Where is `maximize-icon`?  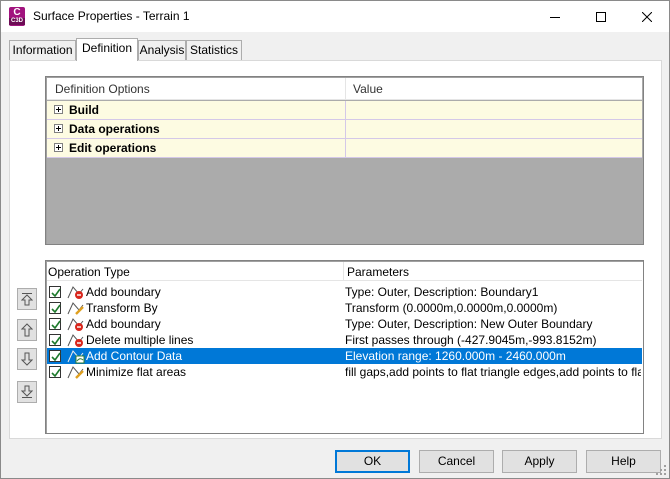
maximize-icon is located at coordinates (601, 16).